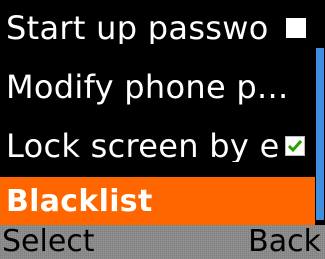 The image size is (325, 259). What do you see at coordinates (162, 242) in the screenshot?
I see `softkey-bar: Select Back` at bounding box center [162, 242].